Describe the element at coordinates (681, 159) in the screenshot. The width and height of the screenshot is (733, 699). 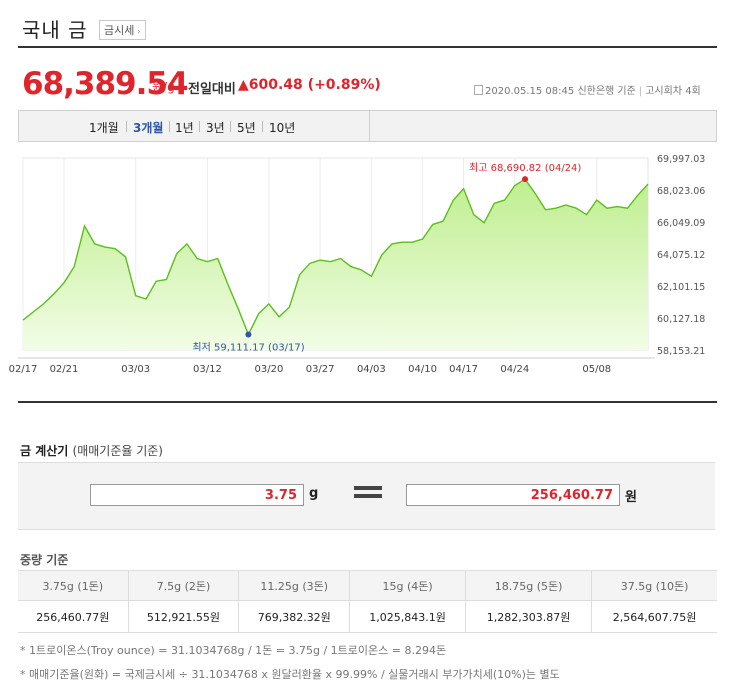
I see `y-tick-label: 69,997.03` at that location.